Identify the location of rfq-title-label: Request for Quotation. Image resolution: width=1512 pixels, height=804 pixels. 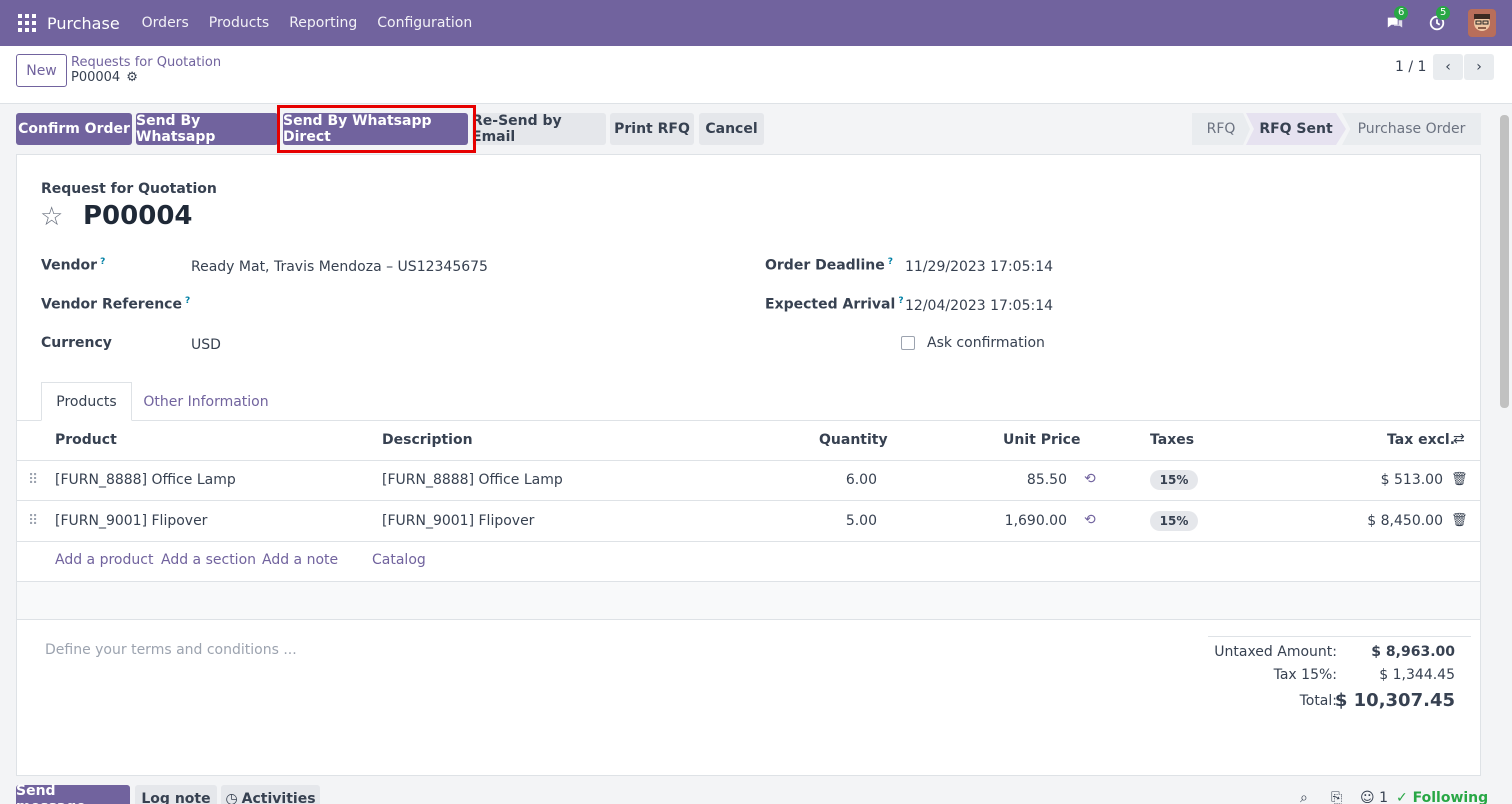
(129, 189).